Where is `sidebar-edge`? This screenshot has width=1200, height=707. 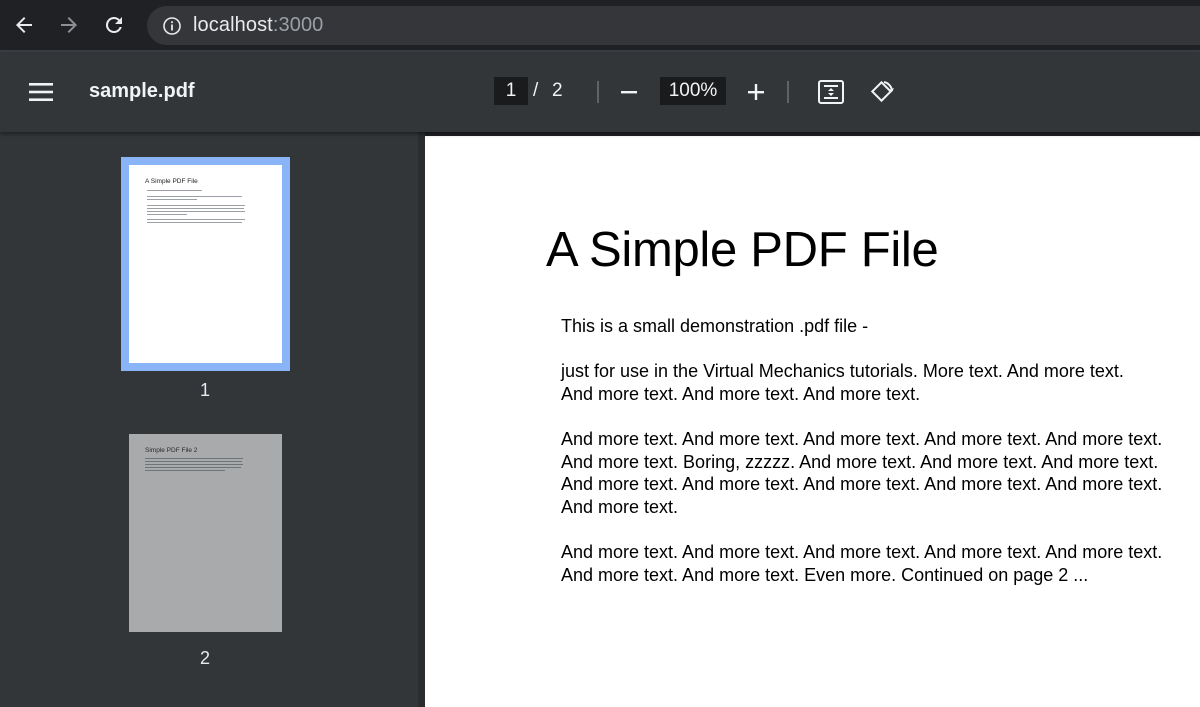 sidebar-edge is located at coordinates (421, 419).